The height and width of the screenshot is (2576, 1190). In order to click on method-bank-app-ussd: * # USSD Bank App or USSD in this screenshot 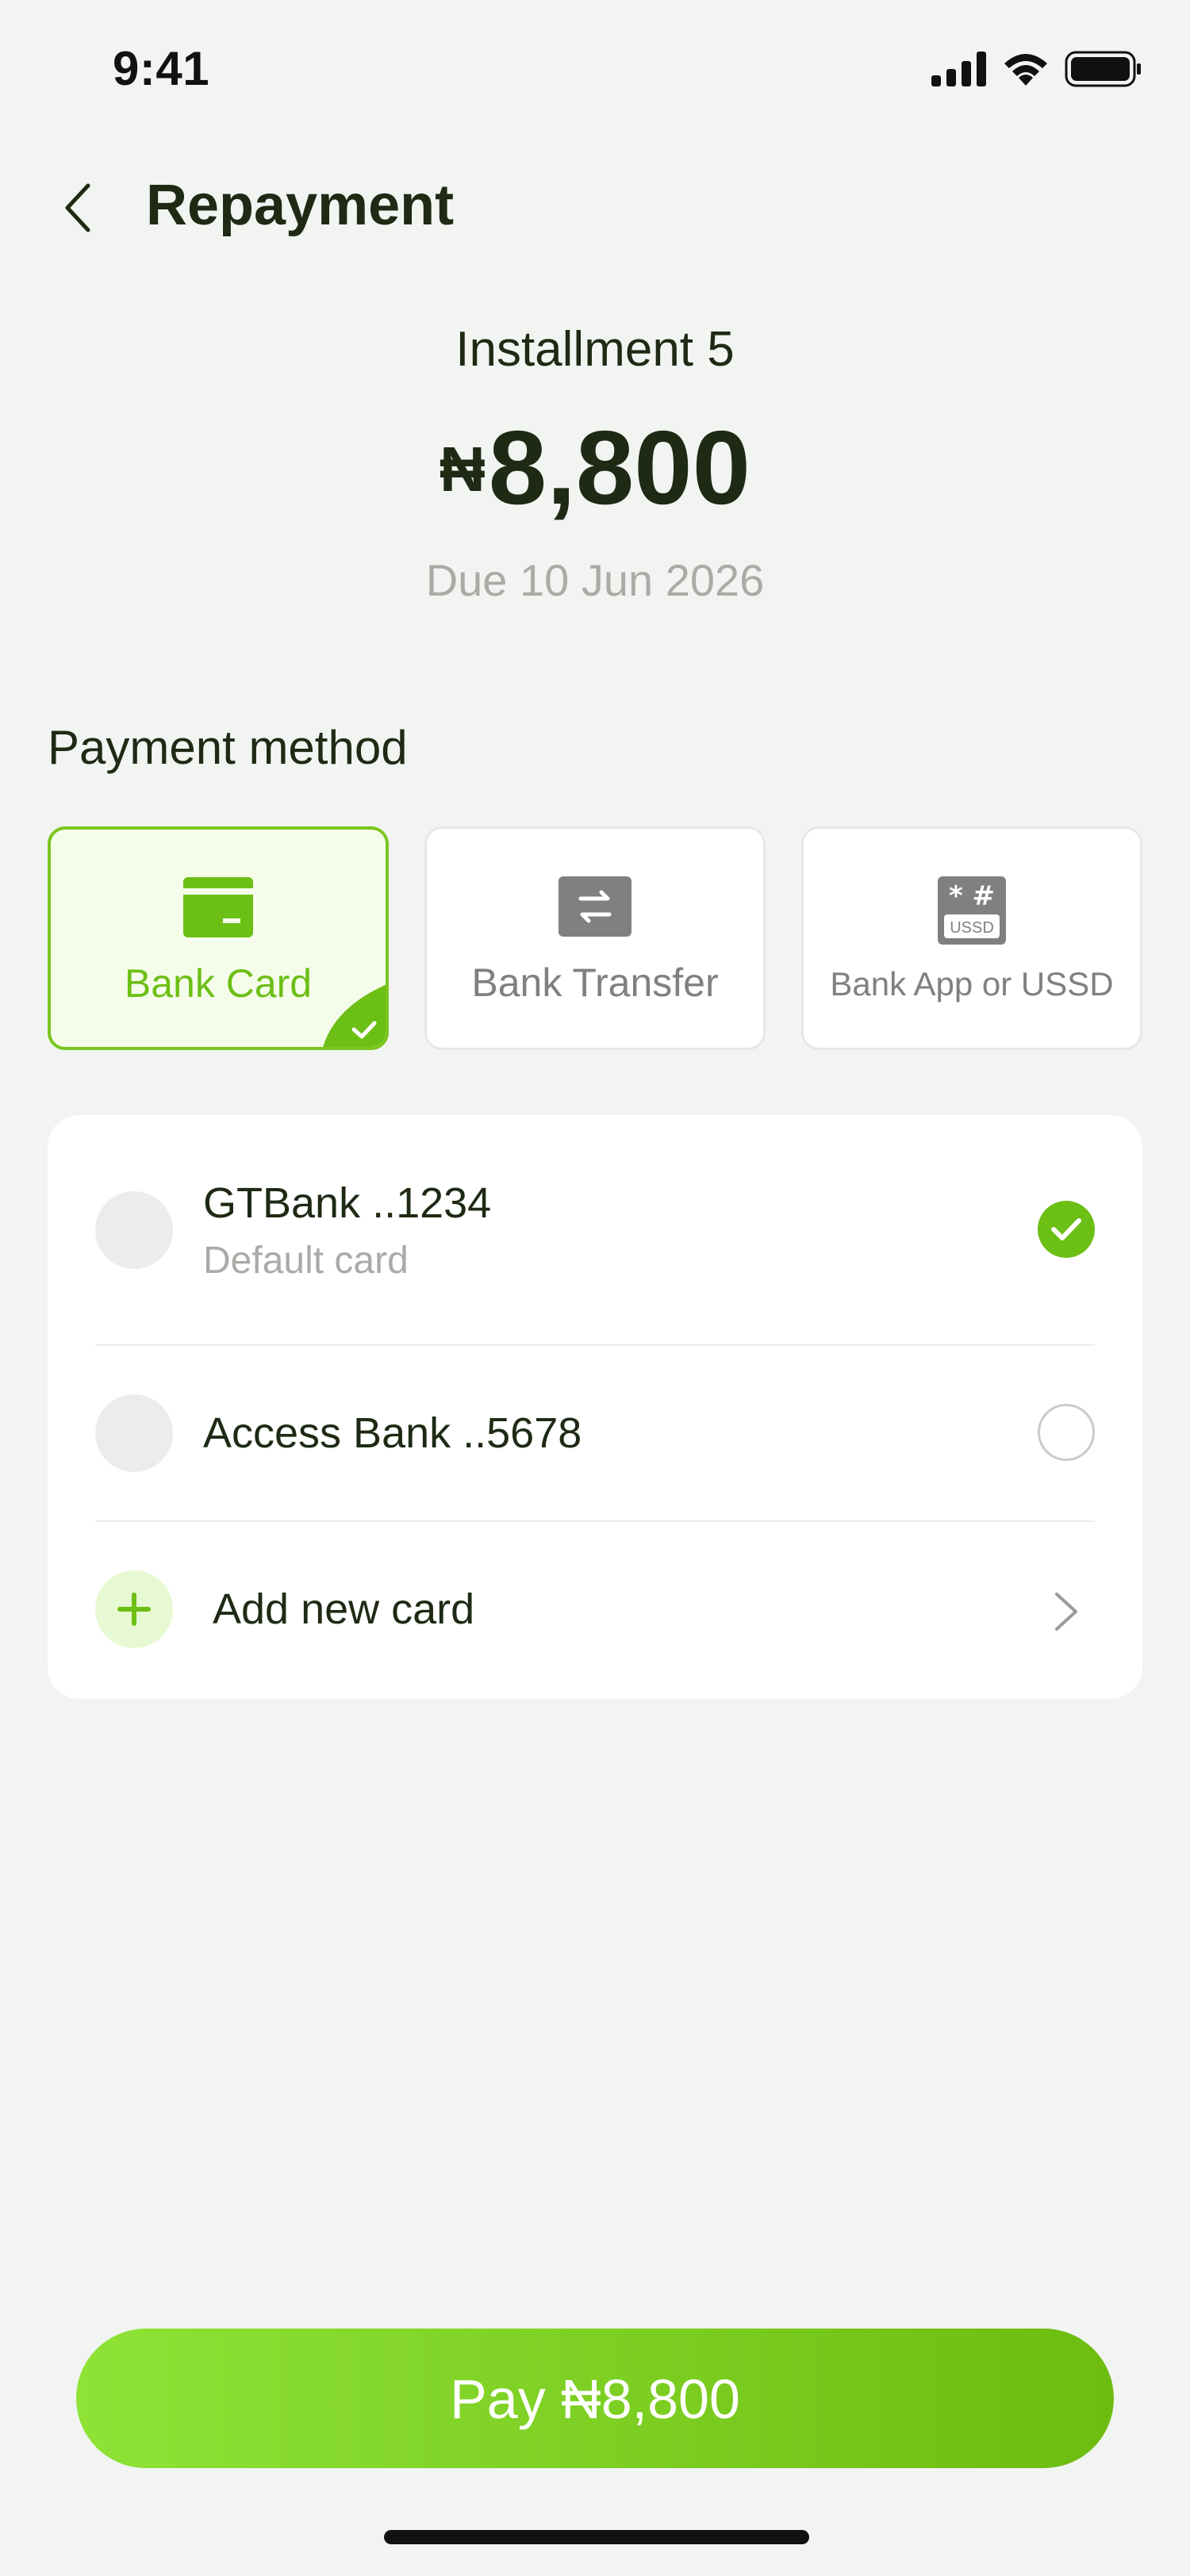, I will do `click(971, 938)`.